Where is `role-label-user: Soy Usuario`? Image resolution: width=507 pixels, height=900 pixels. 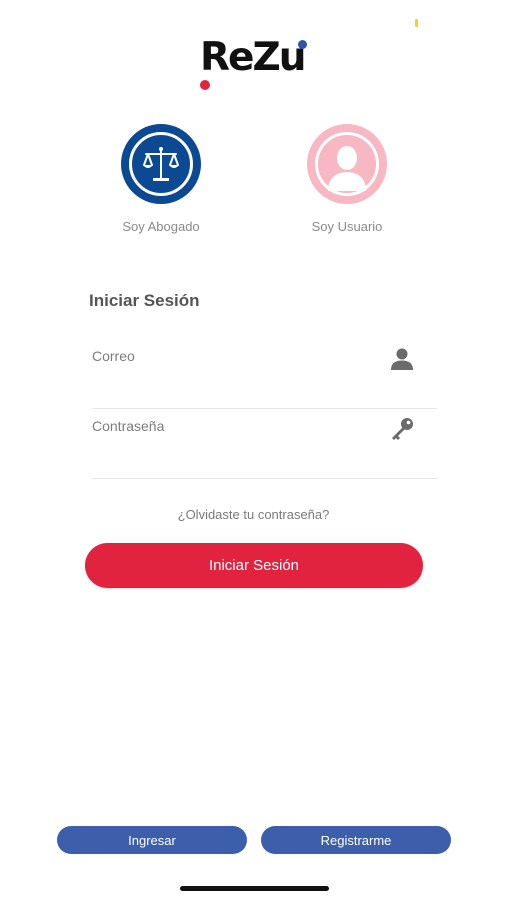 role-label-user: Soy Usuario is located at coordinates (347, 226).